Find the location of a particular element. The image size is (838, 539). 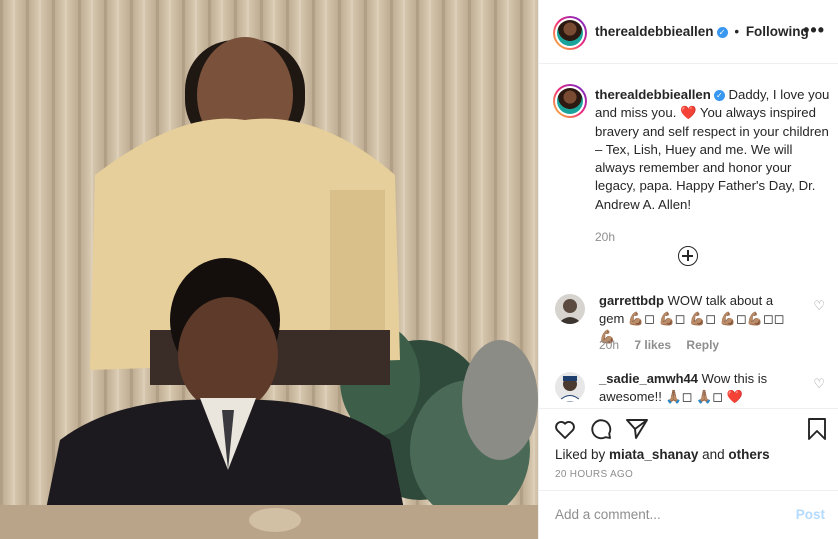

post-header: therealdebbieallen ✓ • Following ••• is located at coordinates (688, 32).